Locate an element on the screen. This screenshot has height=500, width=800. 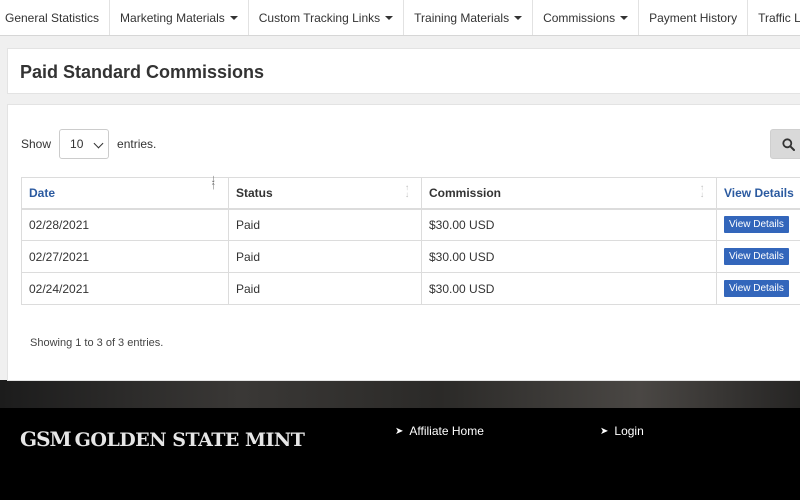
chevron-down-icon is located at coordinates (98, 143).